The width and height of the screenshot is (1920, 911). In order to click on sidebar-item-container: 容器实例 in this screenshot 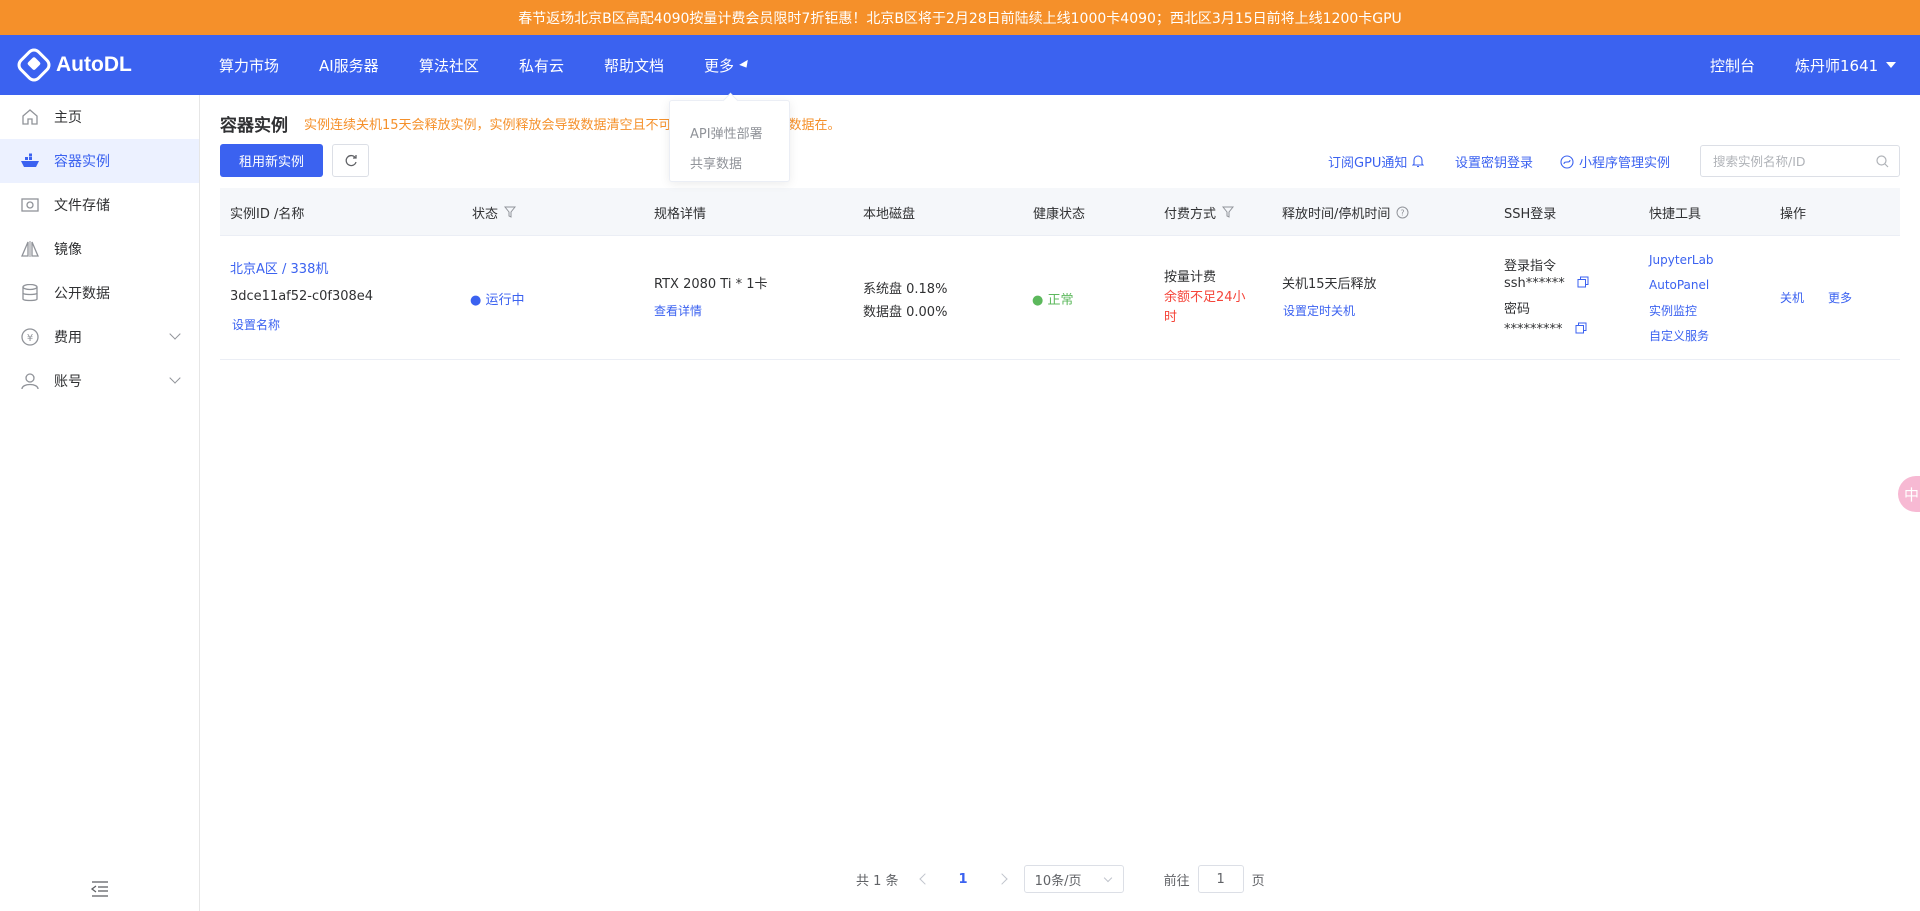, I will do `click(99, 161)`.